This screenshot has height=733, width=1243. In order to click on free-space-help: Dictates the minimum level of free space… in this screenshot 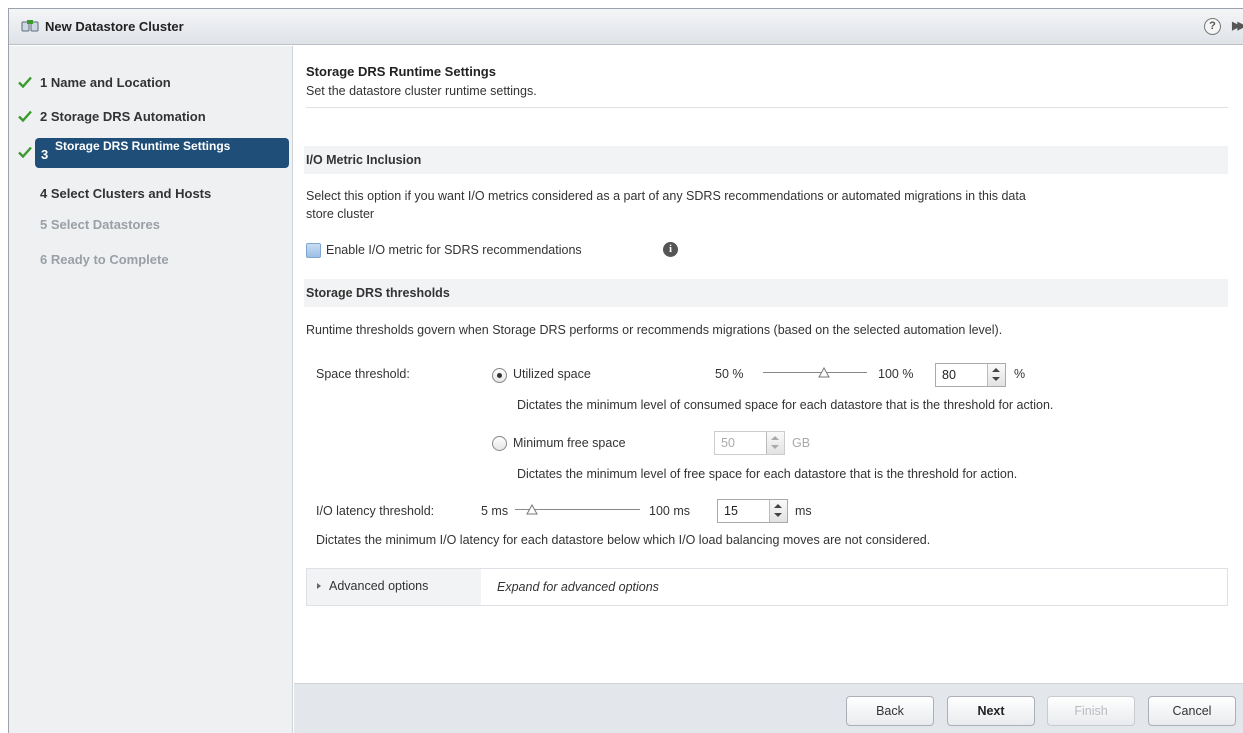, I will do `click(767, 474)`.